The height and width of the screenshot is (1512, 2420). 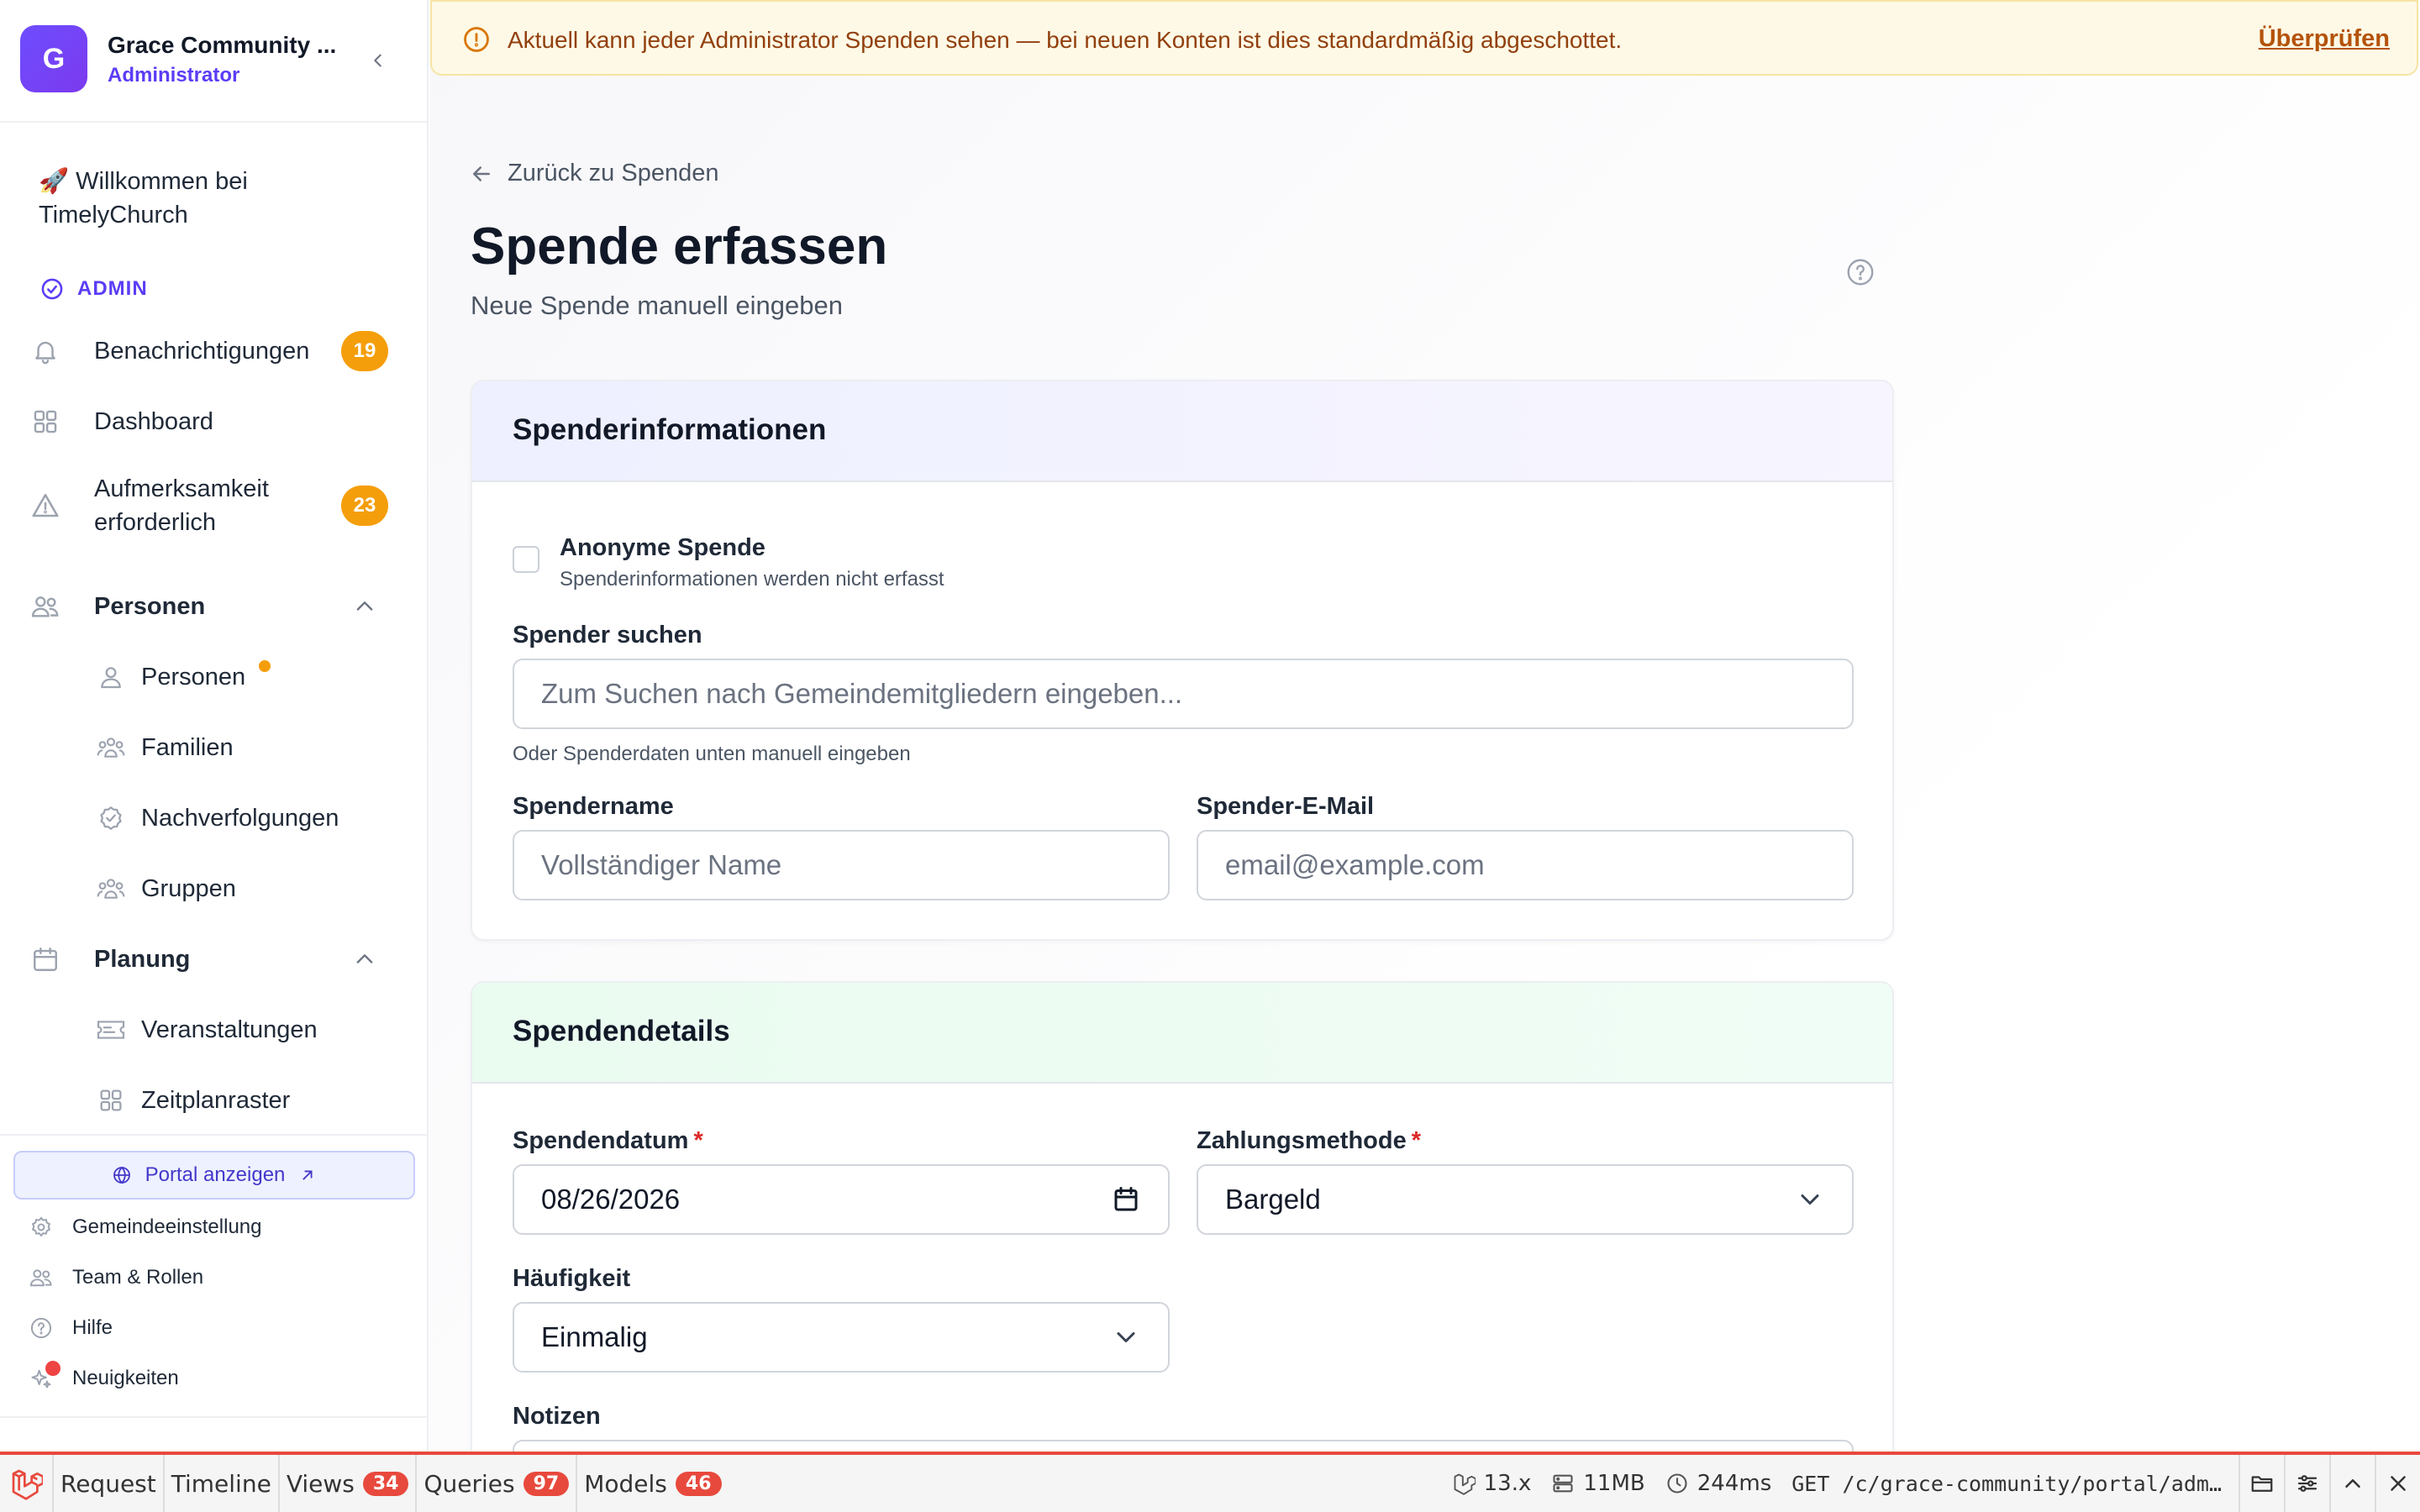 What do you see at coordinates (1302, 1140) in the screenshot?
I see `payment-method-label-text: Zahlungsmethode` at bounding box center [1302, 1140].